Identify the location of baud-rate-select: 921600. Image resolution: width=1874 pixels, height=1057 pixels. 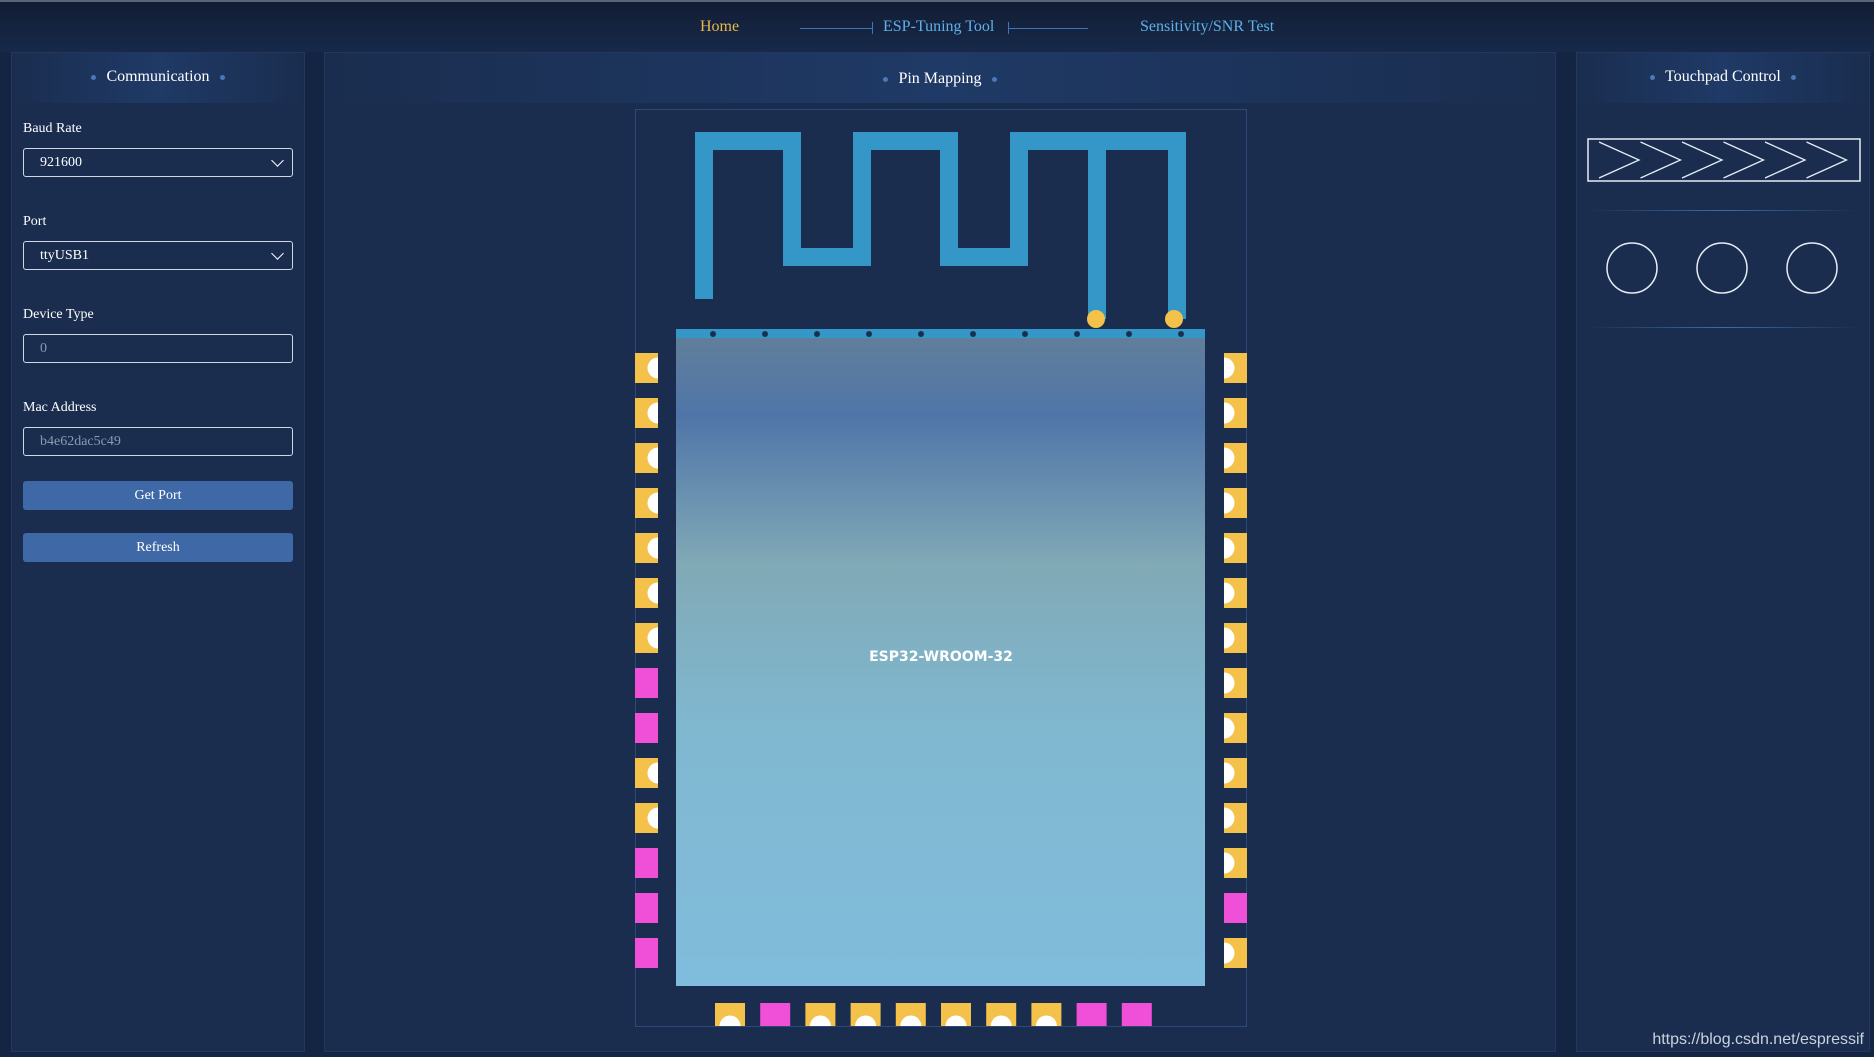
(158, 162).